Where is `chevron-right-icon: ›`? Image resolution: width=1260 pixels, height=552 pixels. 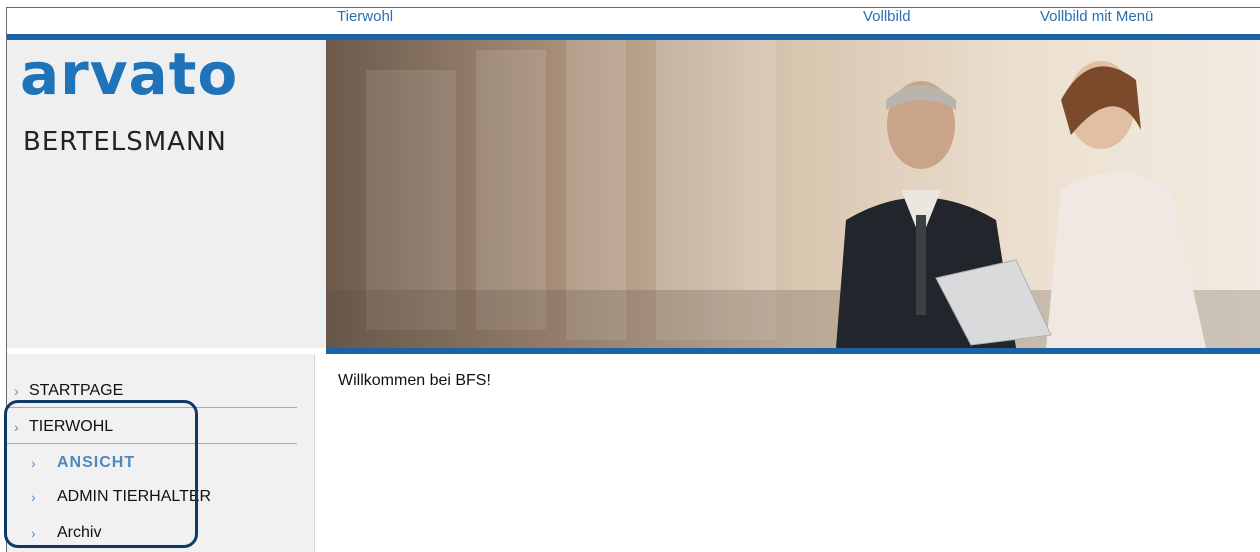
chevron-right-icon: › is located at coordinates (16, 390).